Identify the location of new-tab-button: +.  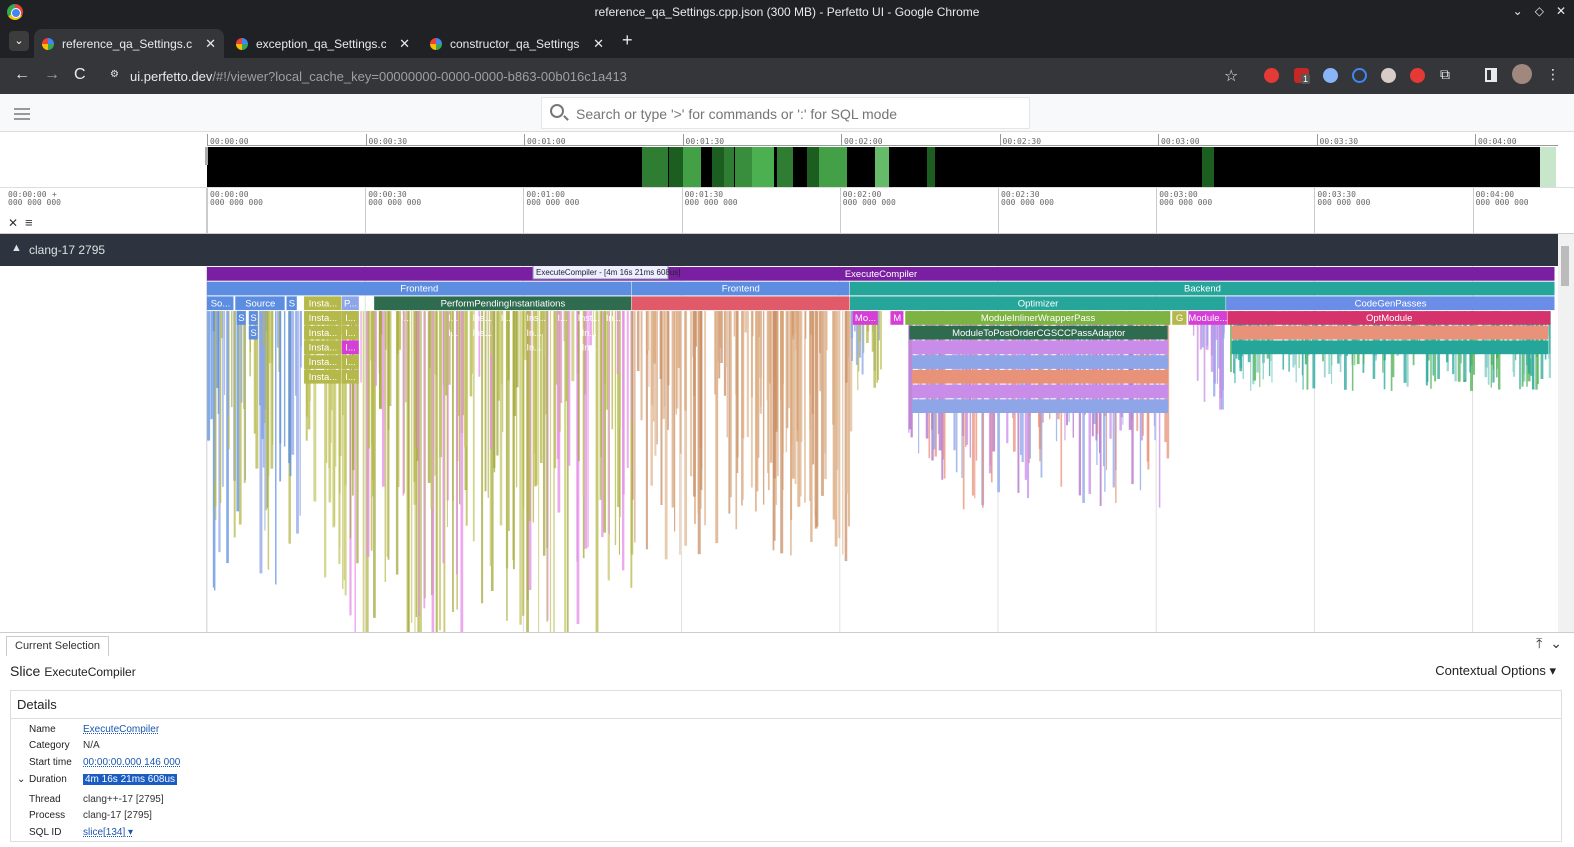
(627, 40).